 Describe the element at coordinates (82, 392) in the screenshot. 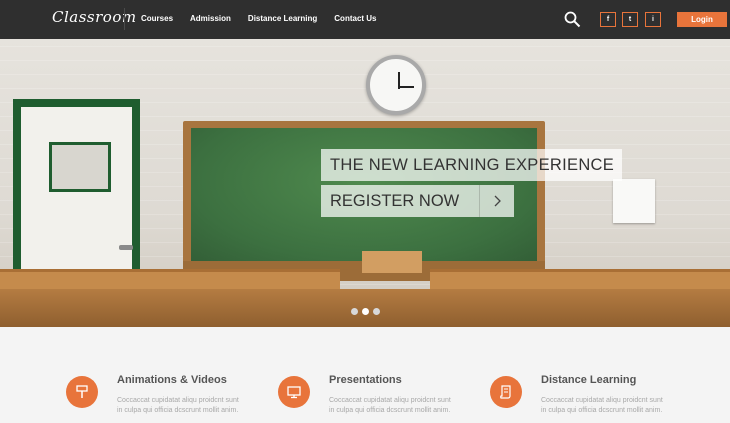

I see `paint-roller-icon` at that location.